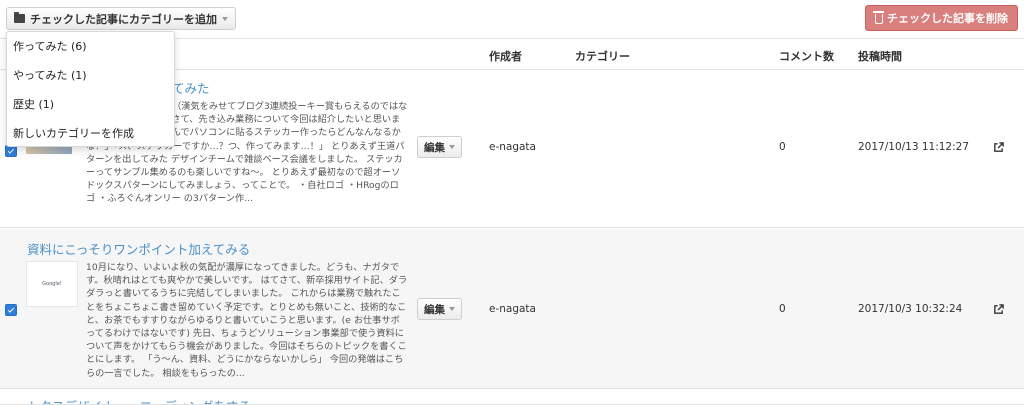 This screenshot has height=405, width=1024. Describe the element at coordinates (602, 56) in the screenshot. I see `header-category: カテゴリー` at that location.